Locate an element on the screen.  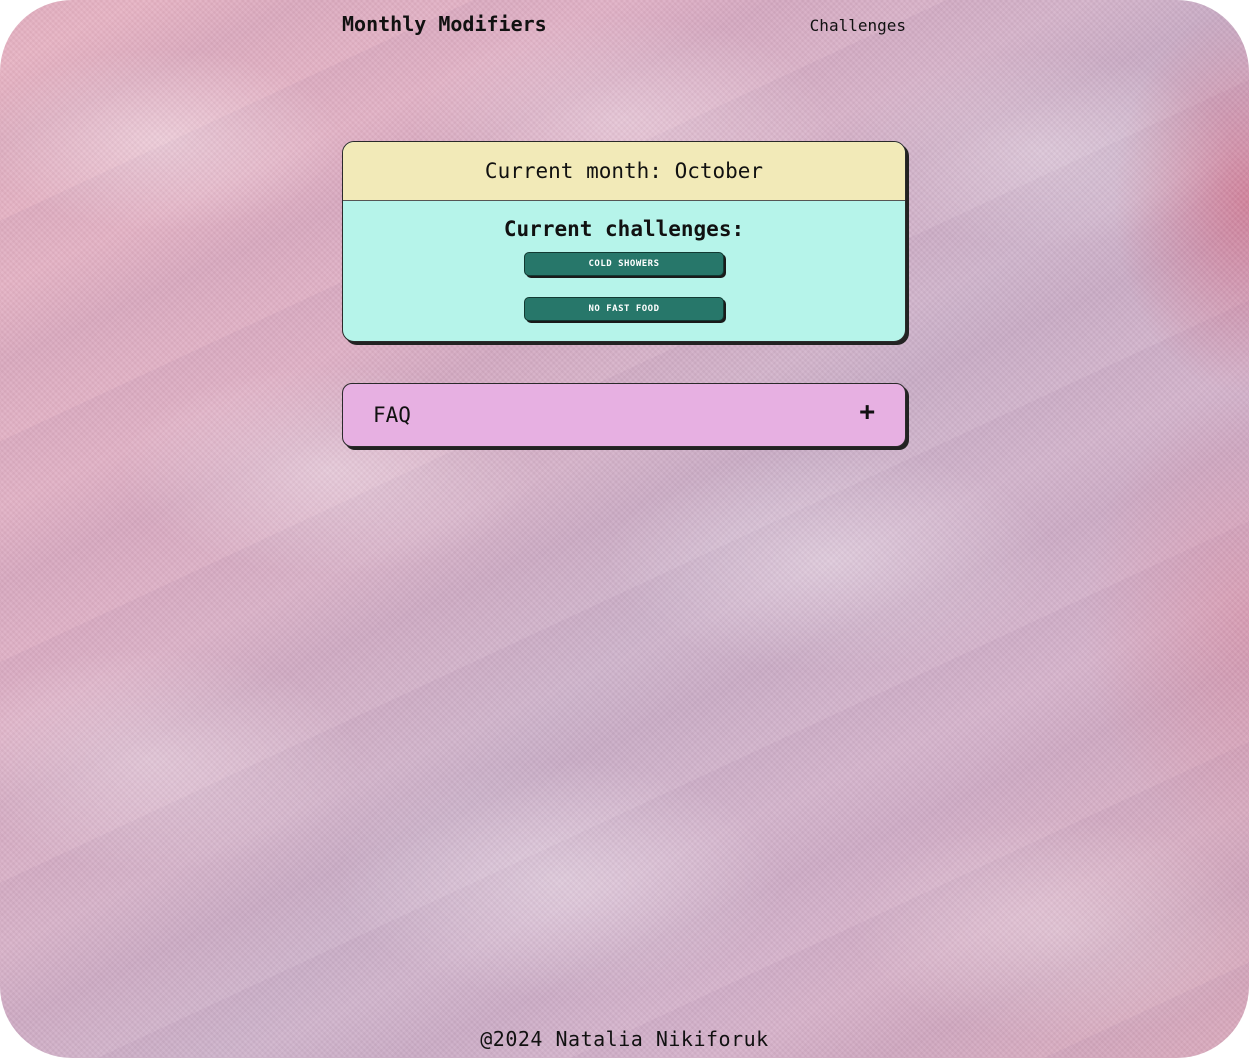
current-challenges-title: Current challenges: is located at coordinates (624, 229).